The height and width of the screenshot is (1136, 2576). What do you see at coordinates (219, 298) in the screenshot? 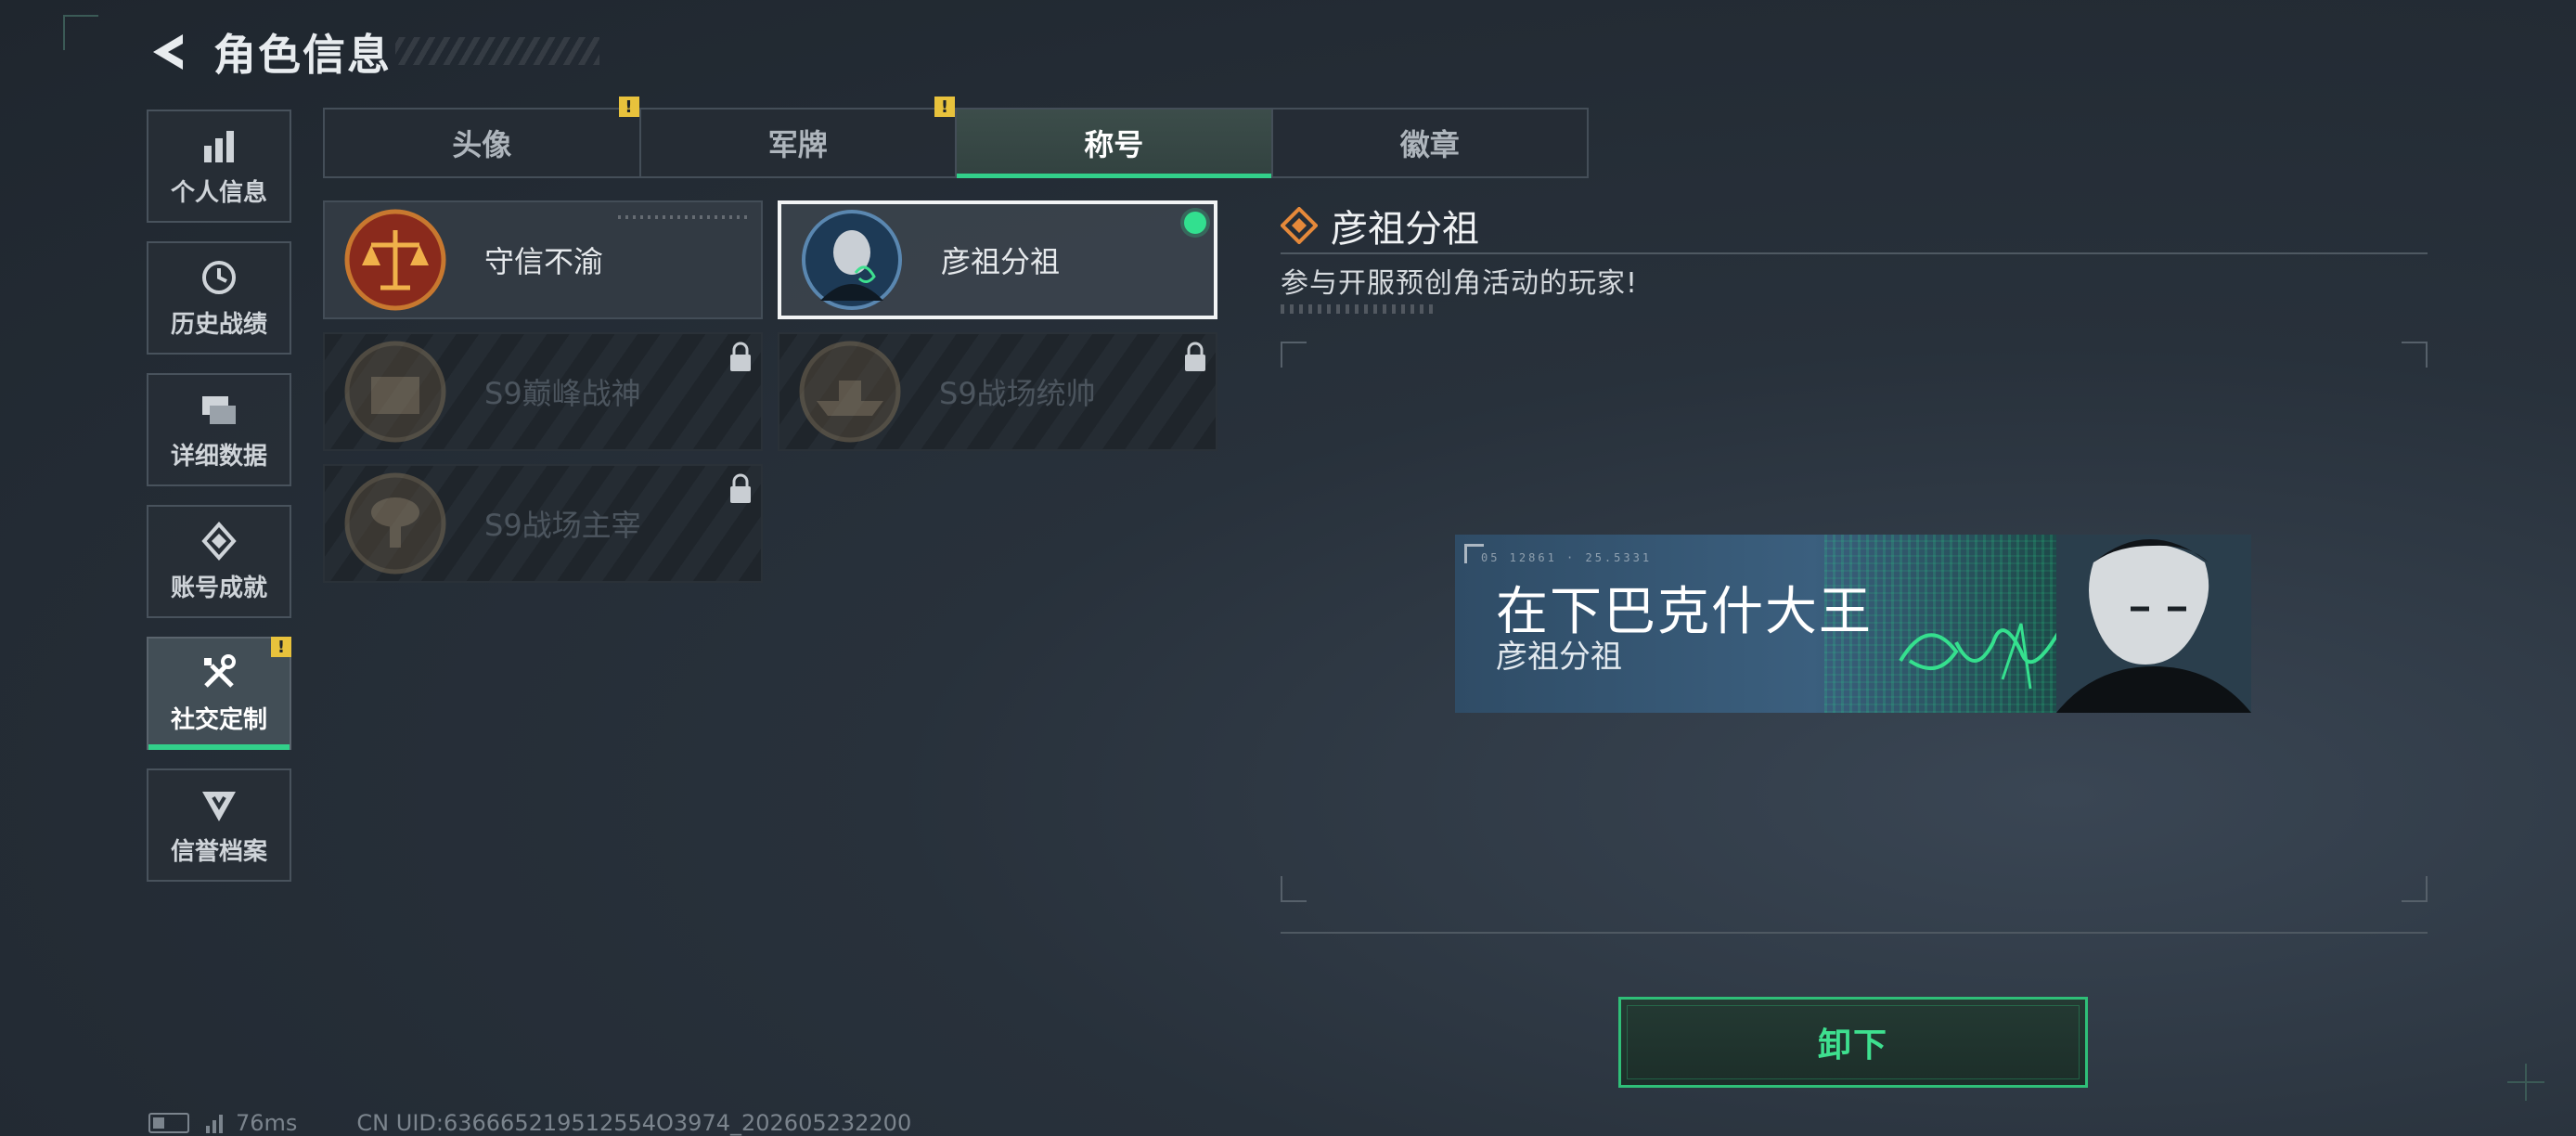
I see `sidebar-item-history: 历史战绩` at bounding box center [219, 298].